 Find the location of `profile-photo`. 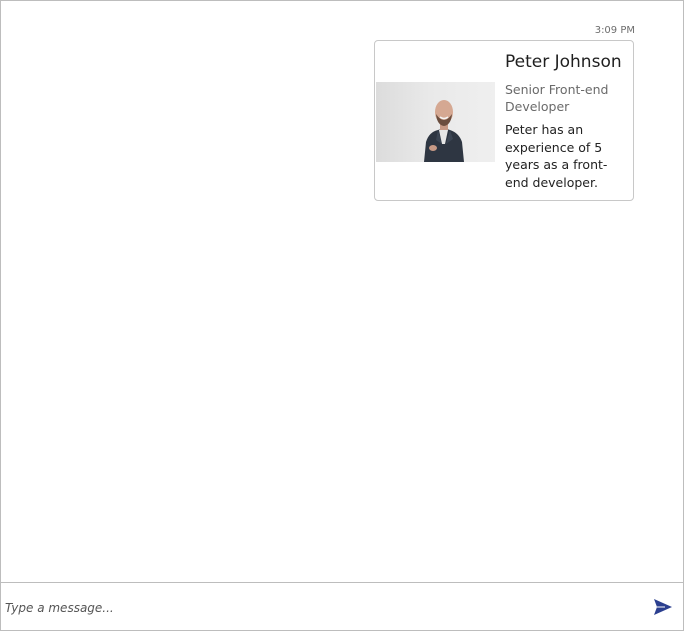

profile-photo is located at coordinates (435, 122).